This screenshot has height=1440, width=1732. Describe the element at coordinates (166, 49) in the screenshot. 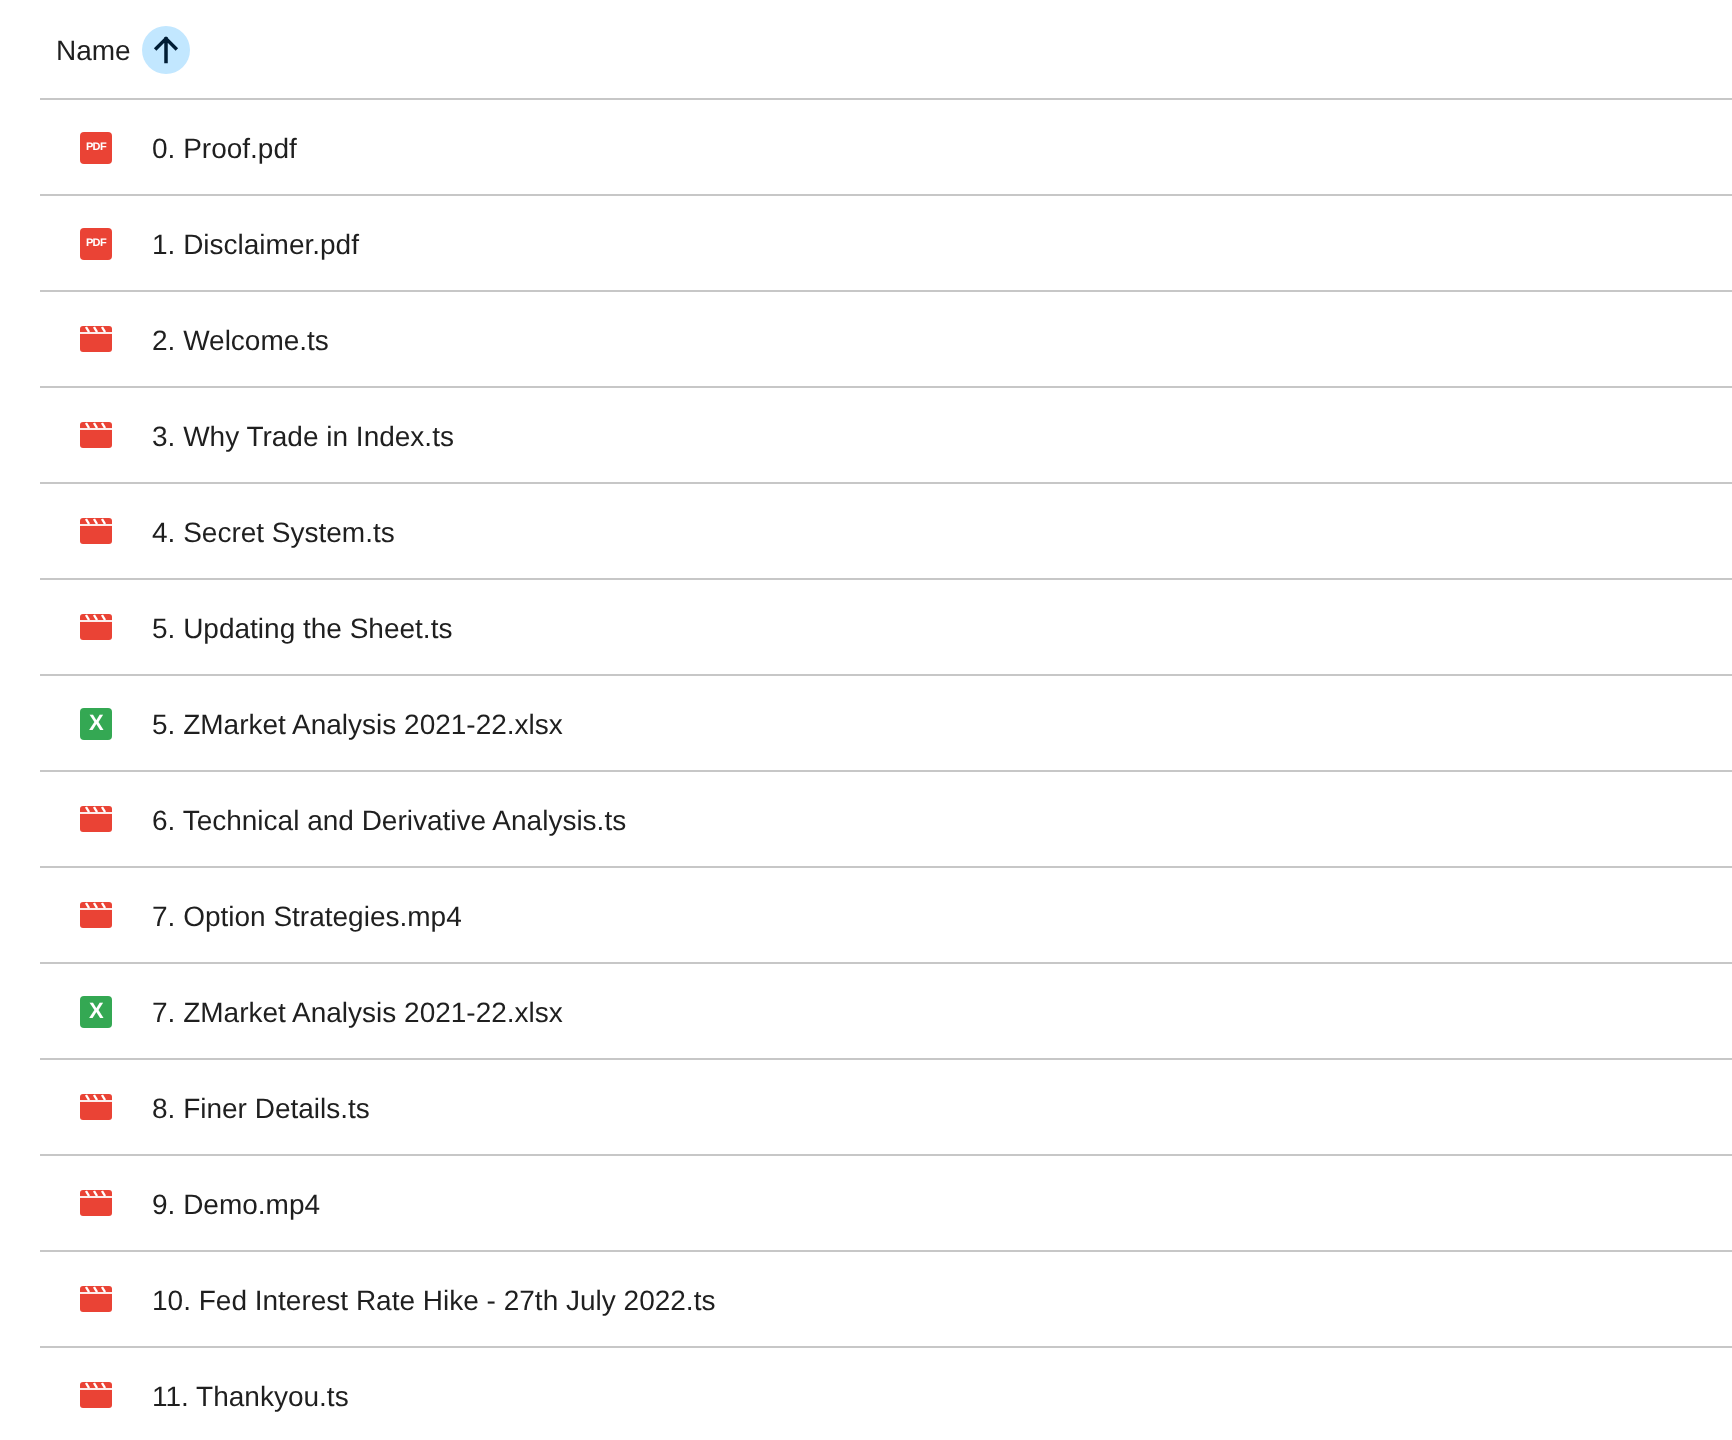

I see `sort-button` at that location.